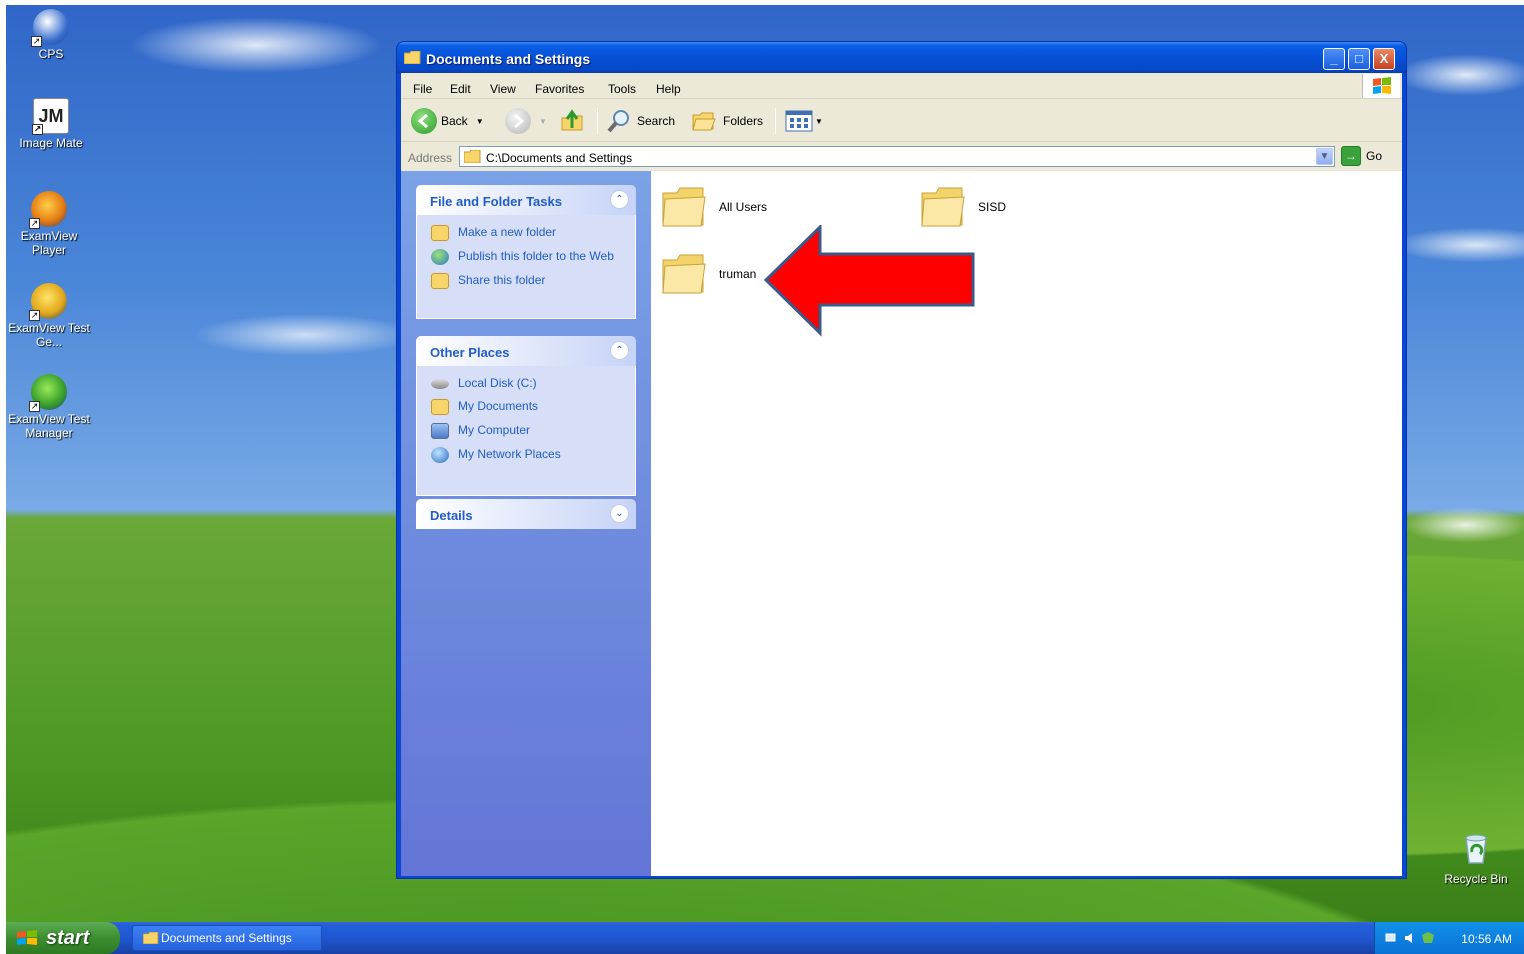 This screenshot has height=954, width=1524. I want to click on task-share-folder: Share this folder, so click(528, 281).